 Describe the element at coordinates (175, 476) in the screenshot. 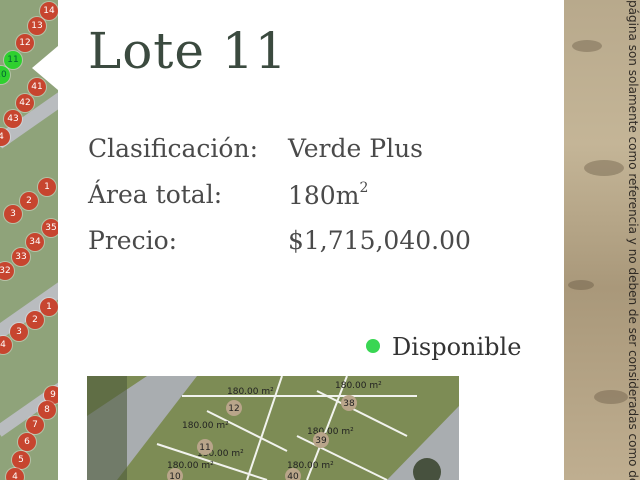

I see `plan-lot-number: 10` at that location.